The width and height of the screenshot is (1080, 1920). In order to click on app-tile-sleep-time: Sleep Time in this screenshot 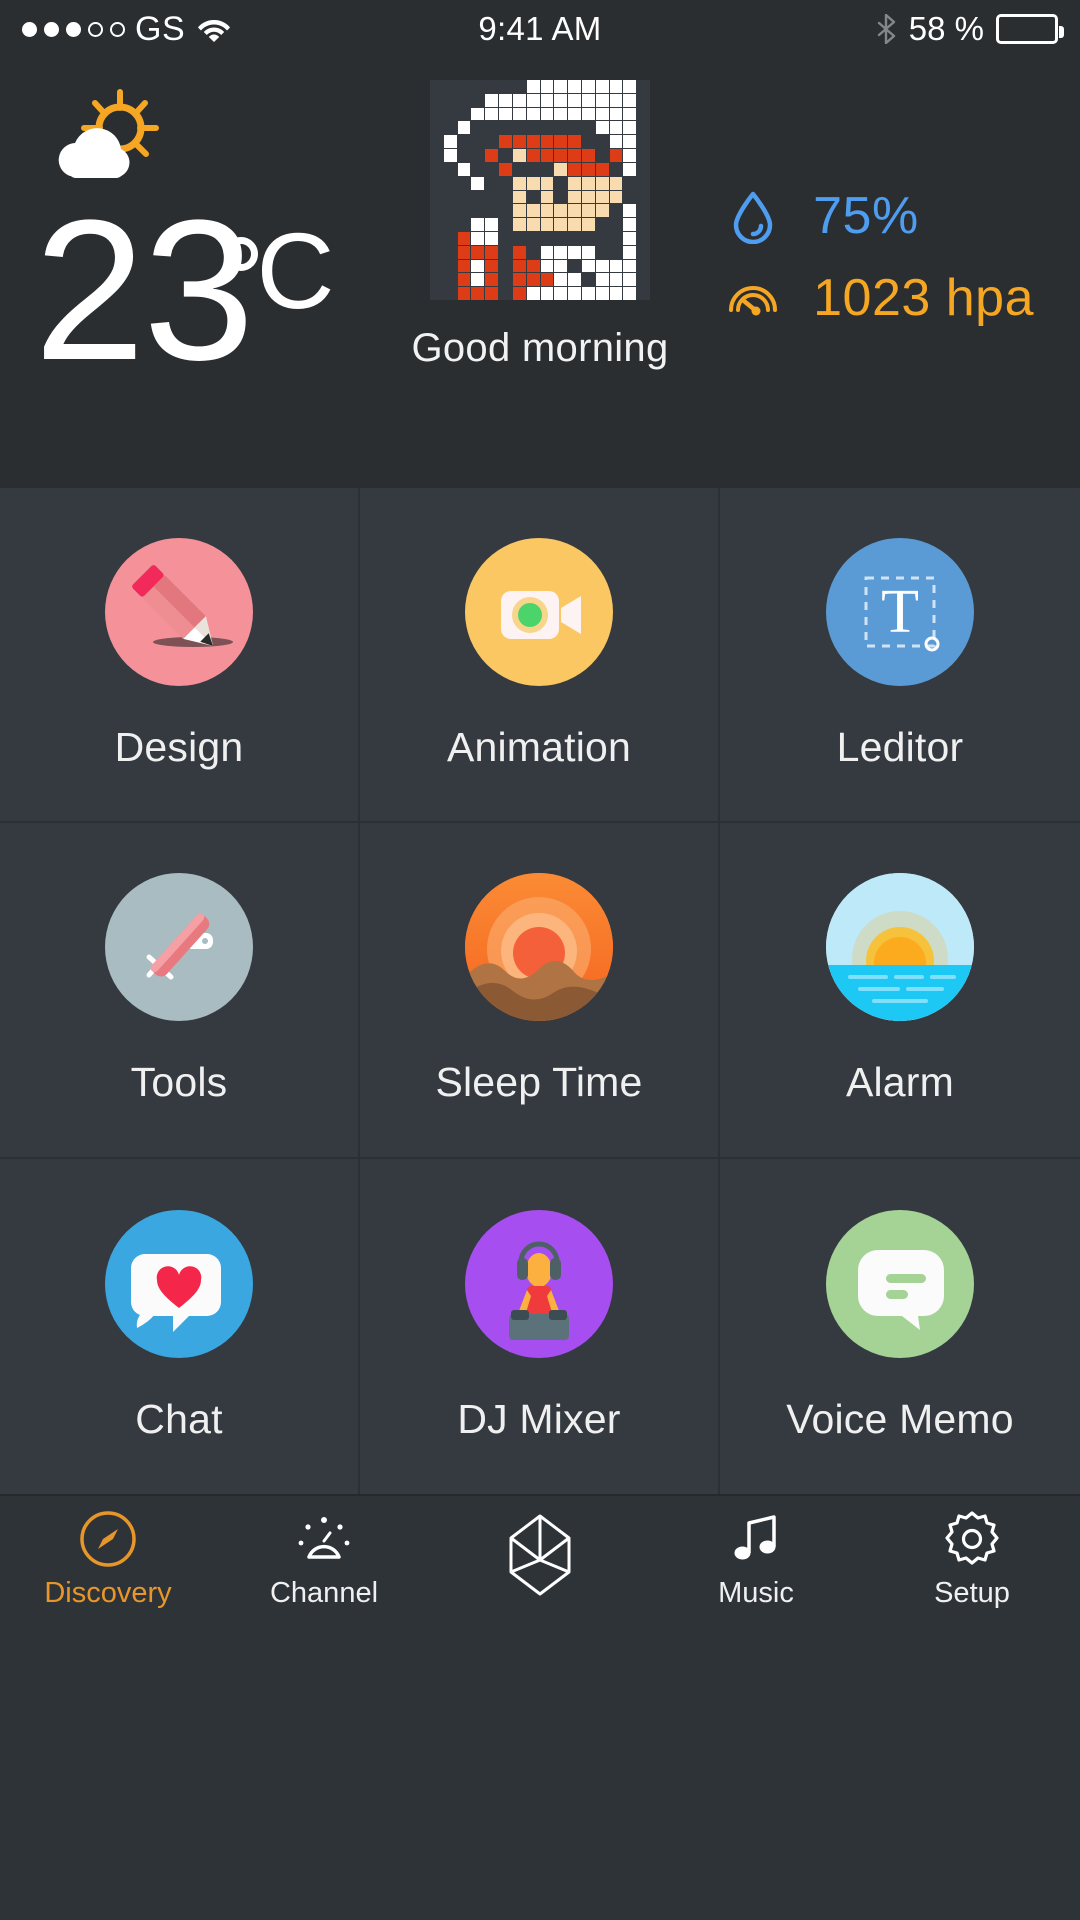, I will do `click(540, 991)`.